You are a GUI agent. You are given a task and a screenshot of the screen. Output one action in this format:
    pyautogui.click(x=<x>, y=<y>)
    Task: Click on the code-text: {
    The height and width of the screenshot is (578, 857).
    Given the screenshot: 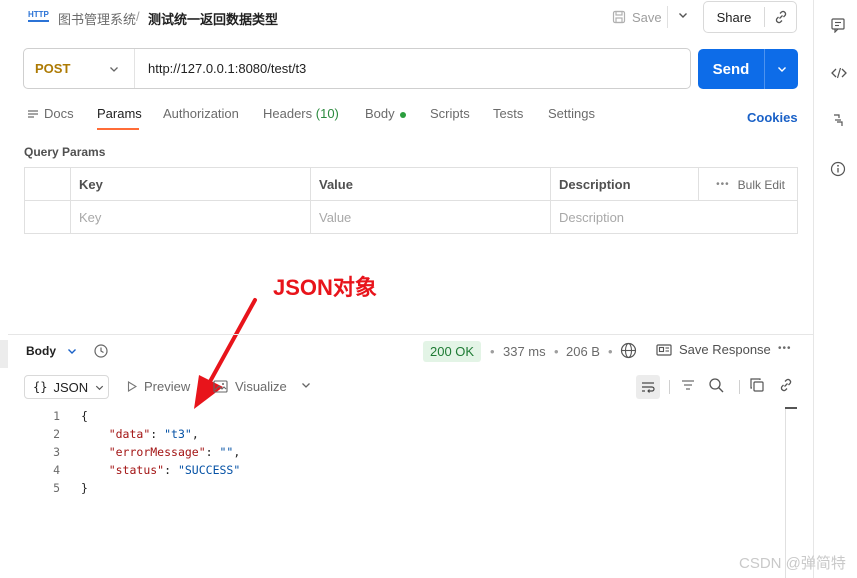 What is the action you would take?
    pyautogui.click(x=84, y=416)
    